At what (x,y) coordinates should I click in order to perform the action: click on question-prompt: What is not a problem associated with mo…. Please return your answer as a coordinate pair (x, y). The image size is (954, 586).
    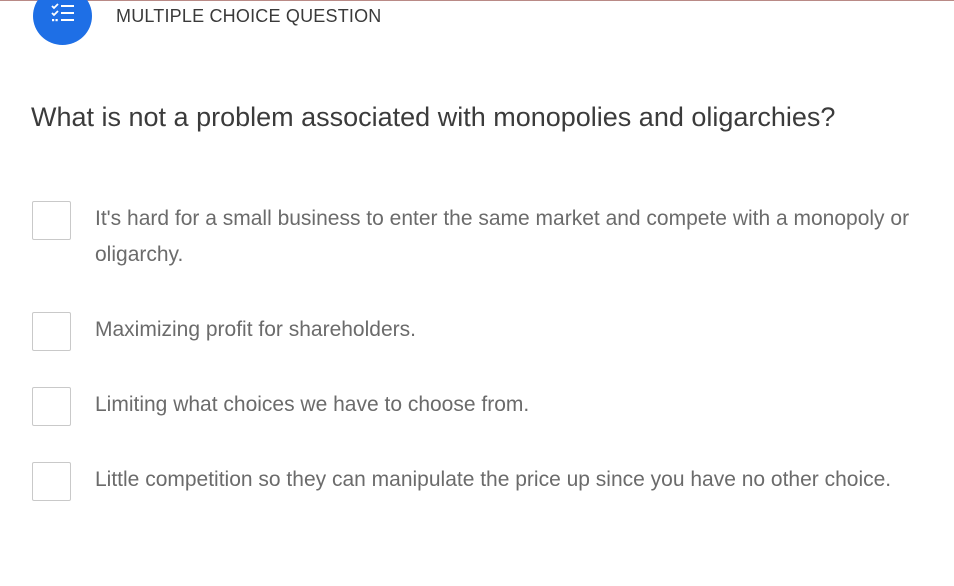
    Looking at the image, I should click on (433, 117).